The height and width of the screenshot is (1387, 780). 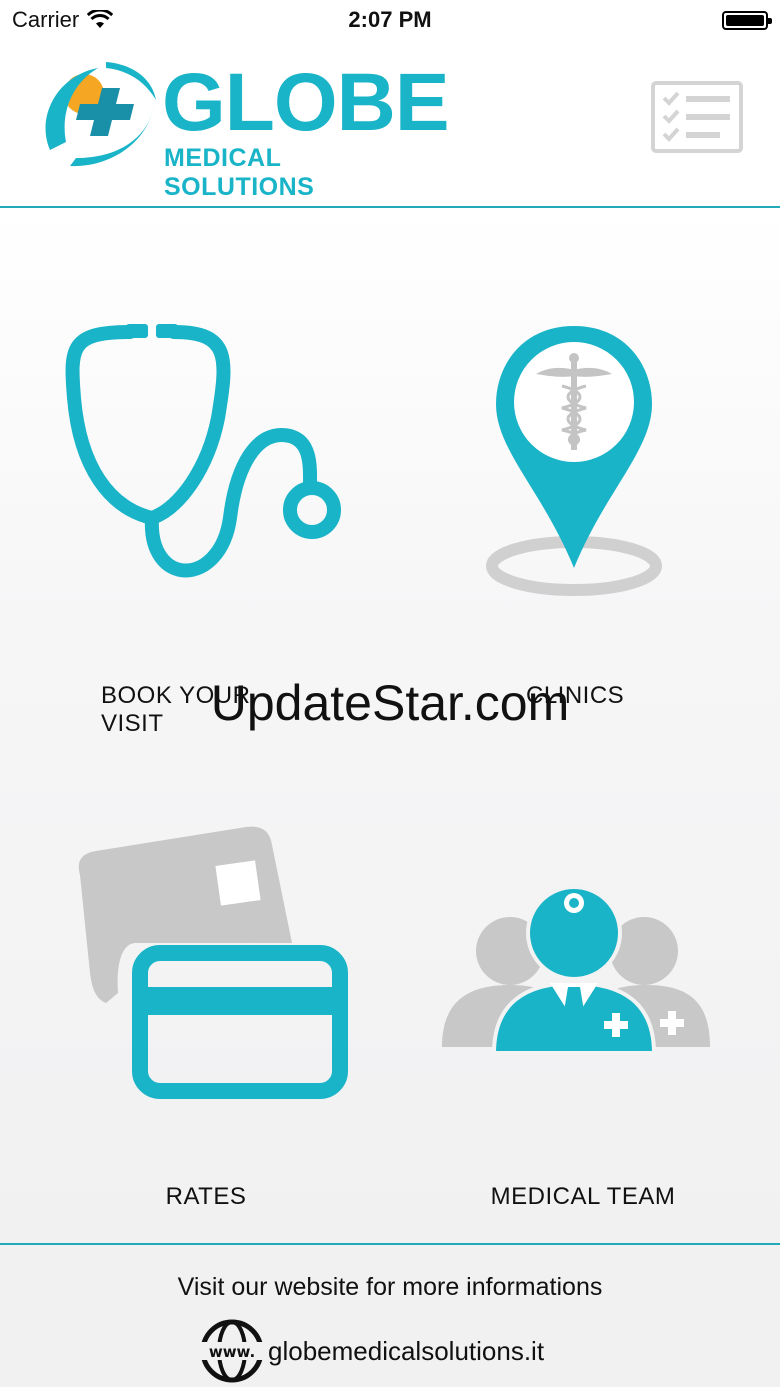 I want to click on status-bar: Carrier 2:07 PM, so click(x=390, y=20).